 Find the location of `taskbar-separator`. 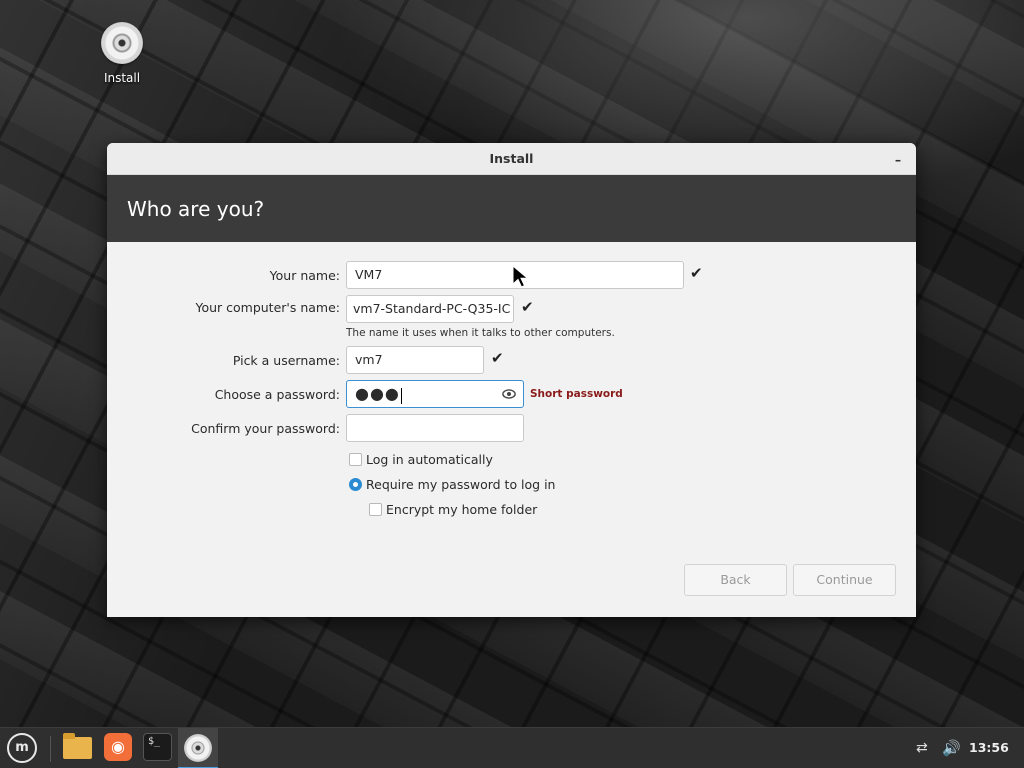

taskbar-separator is located at coordinates (50, 749).